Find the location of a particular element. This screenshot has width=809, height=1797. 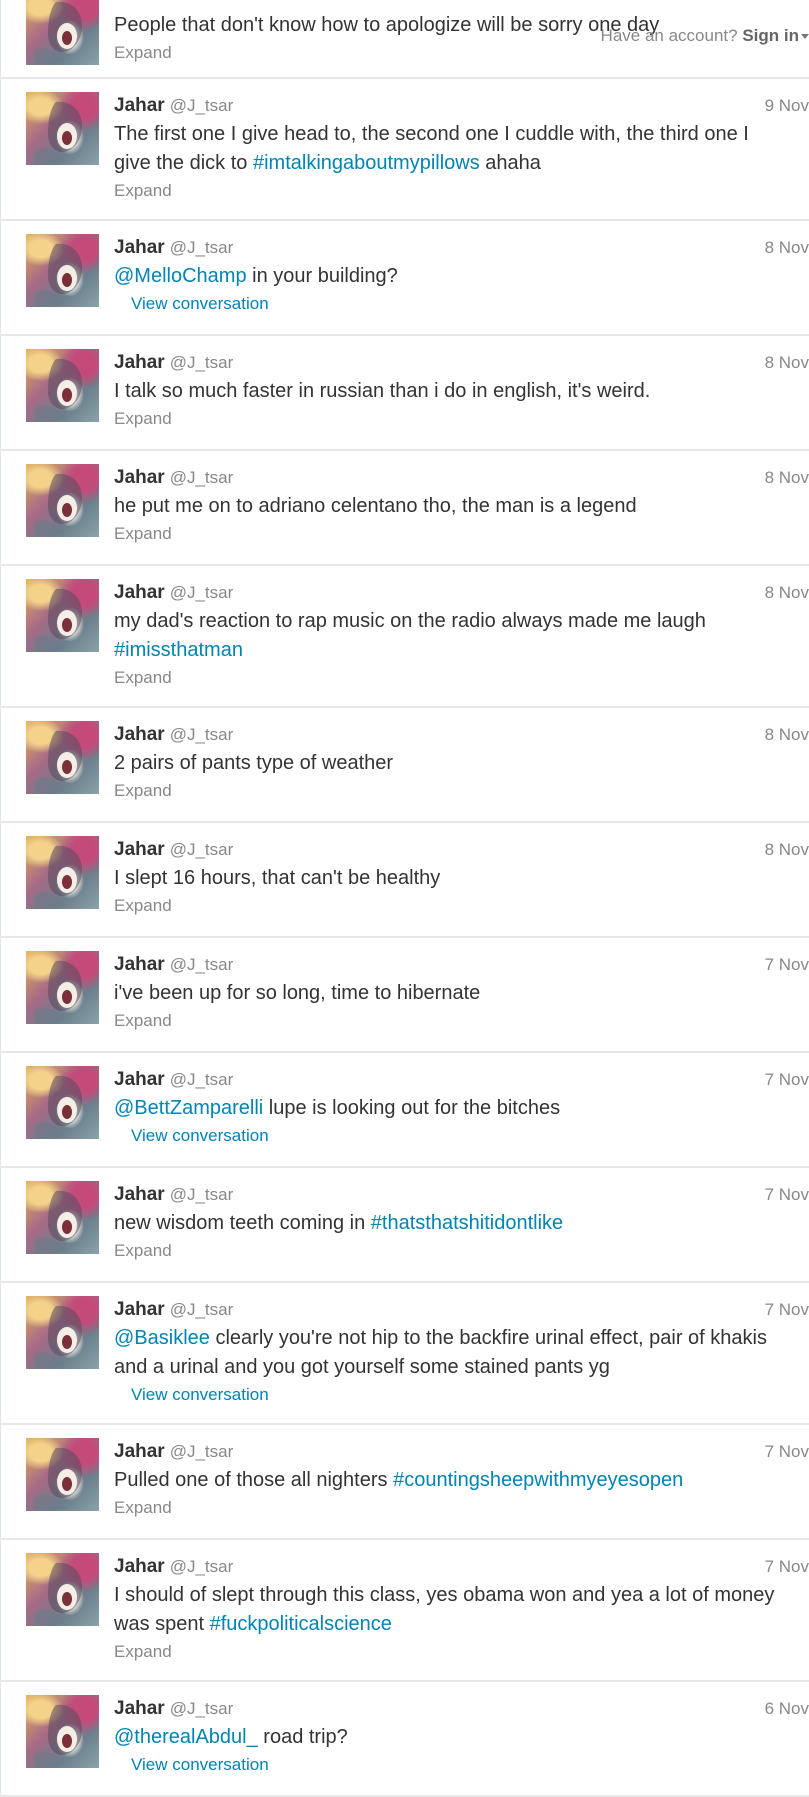

signin-link: Sign in is located at coordinates (770, 35).